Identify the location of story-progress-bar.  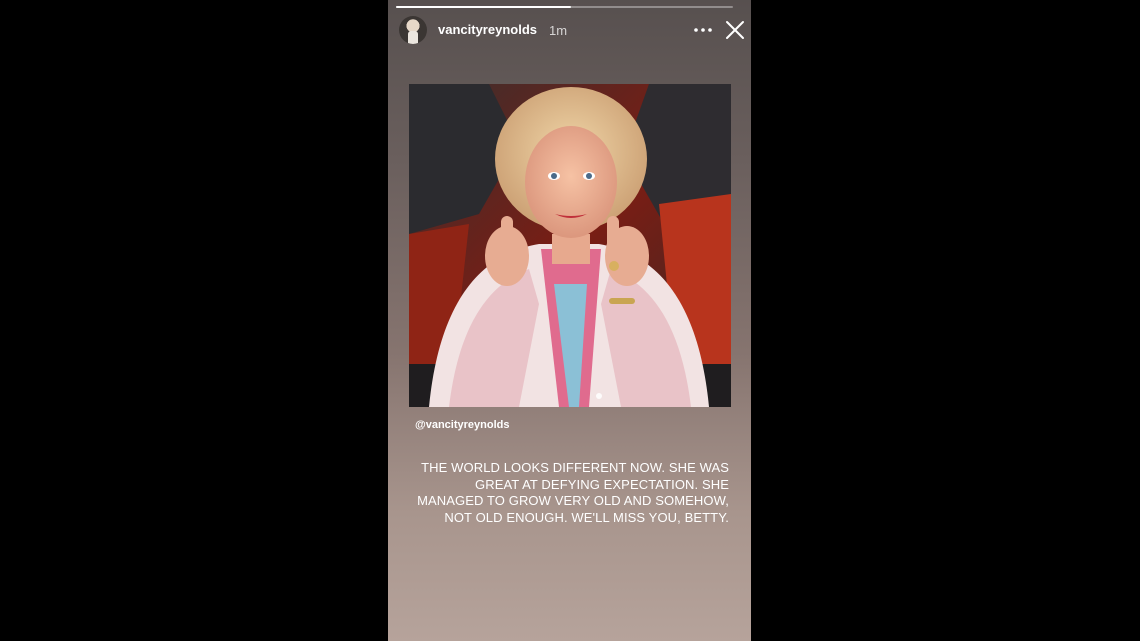
(564, 7).